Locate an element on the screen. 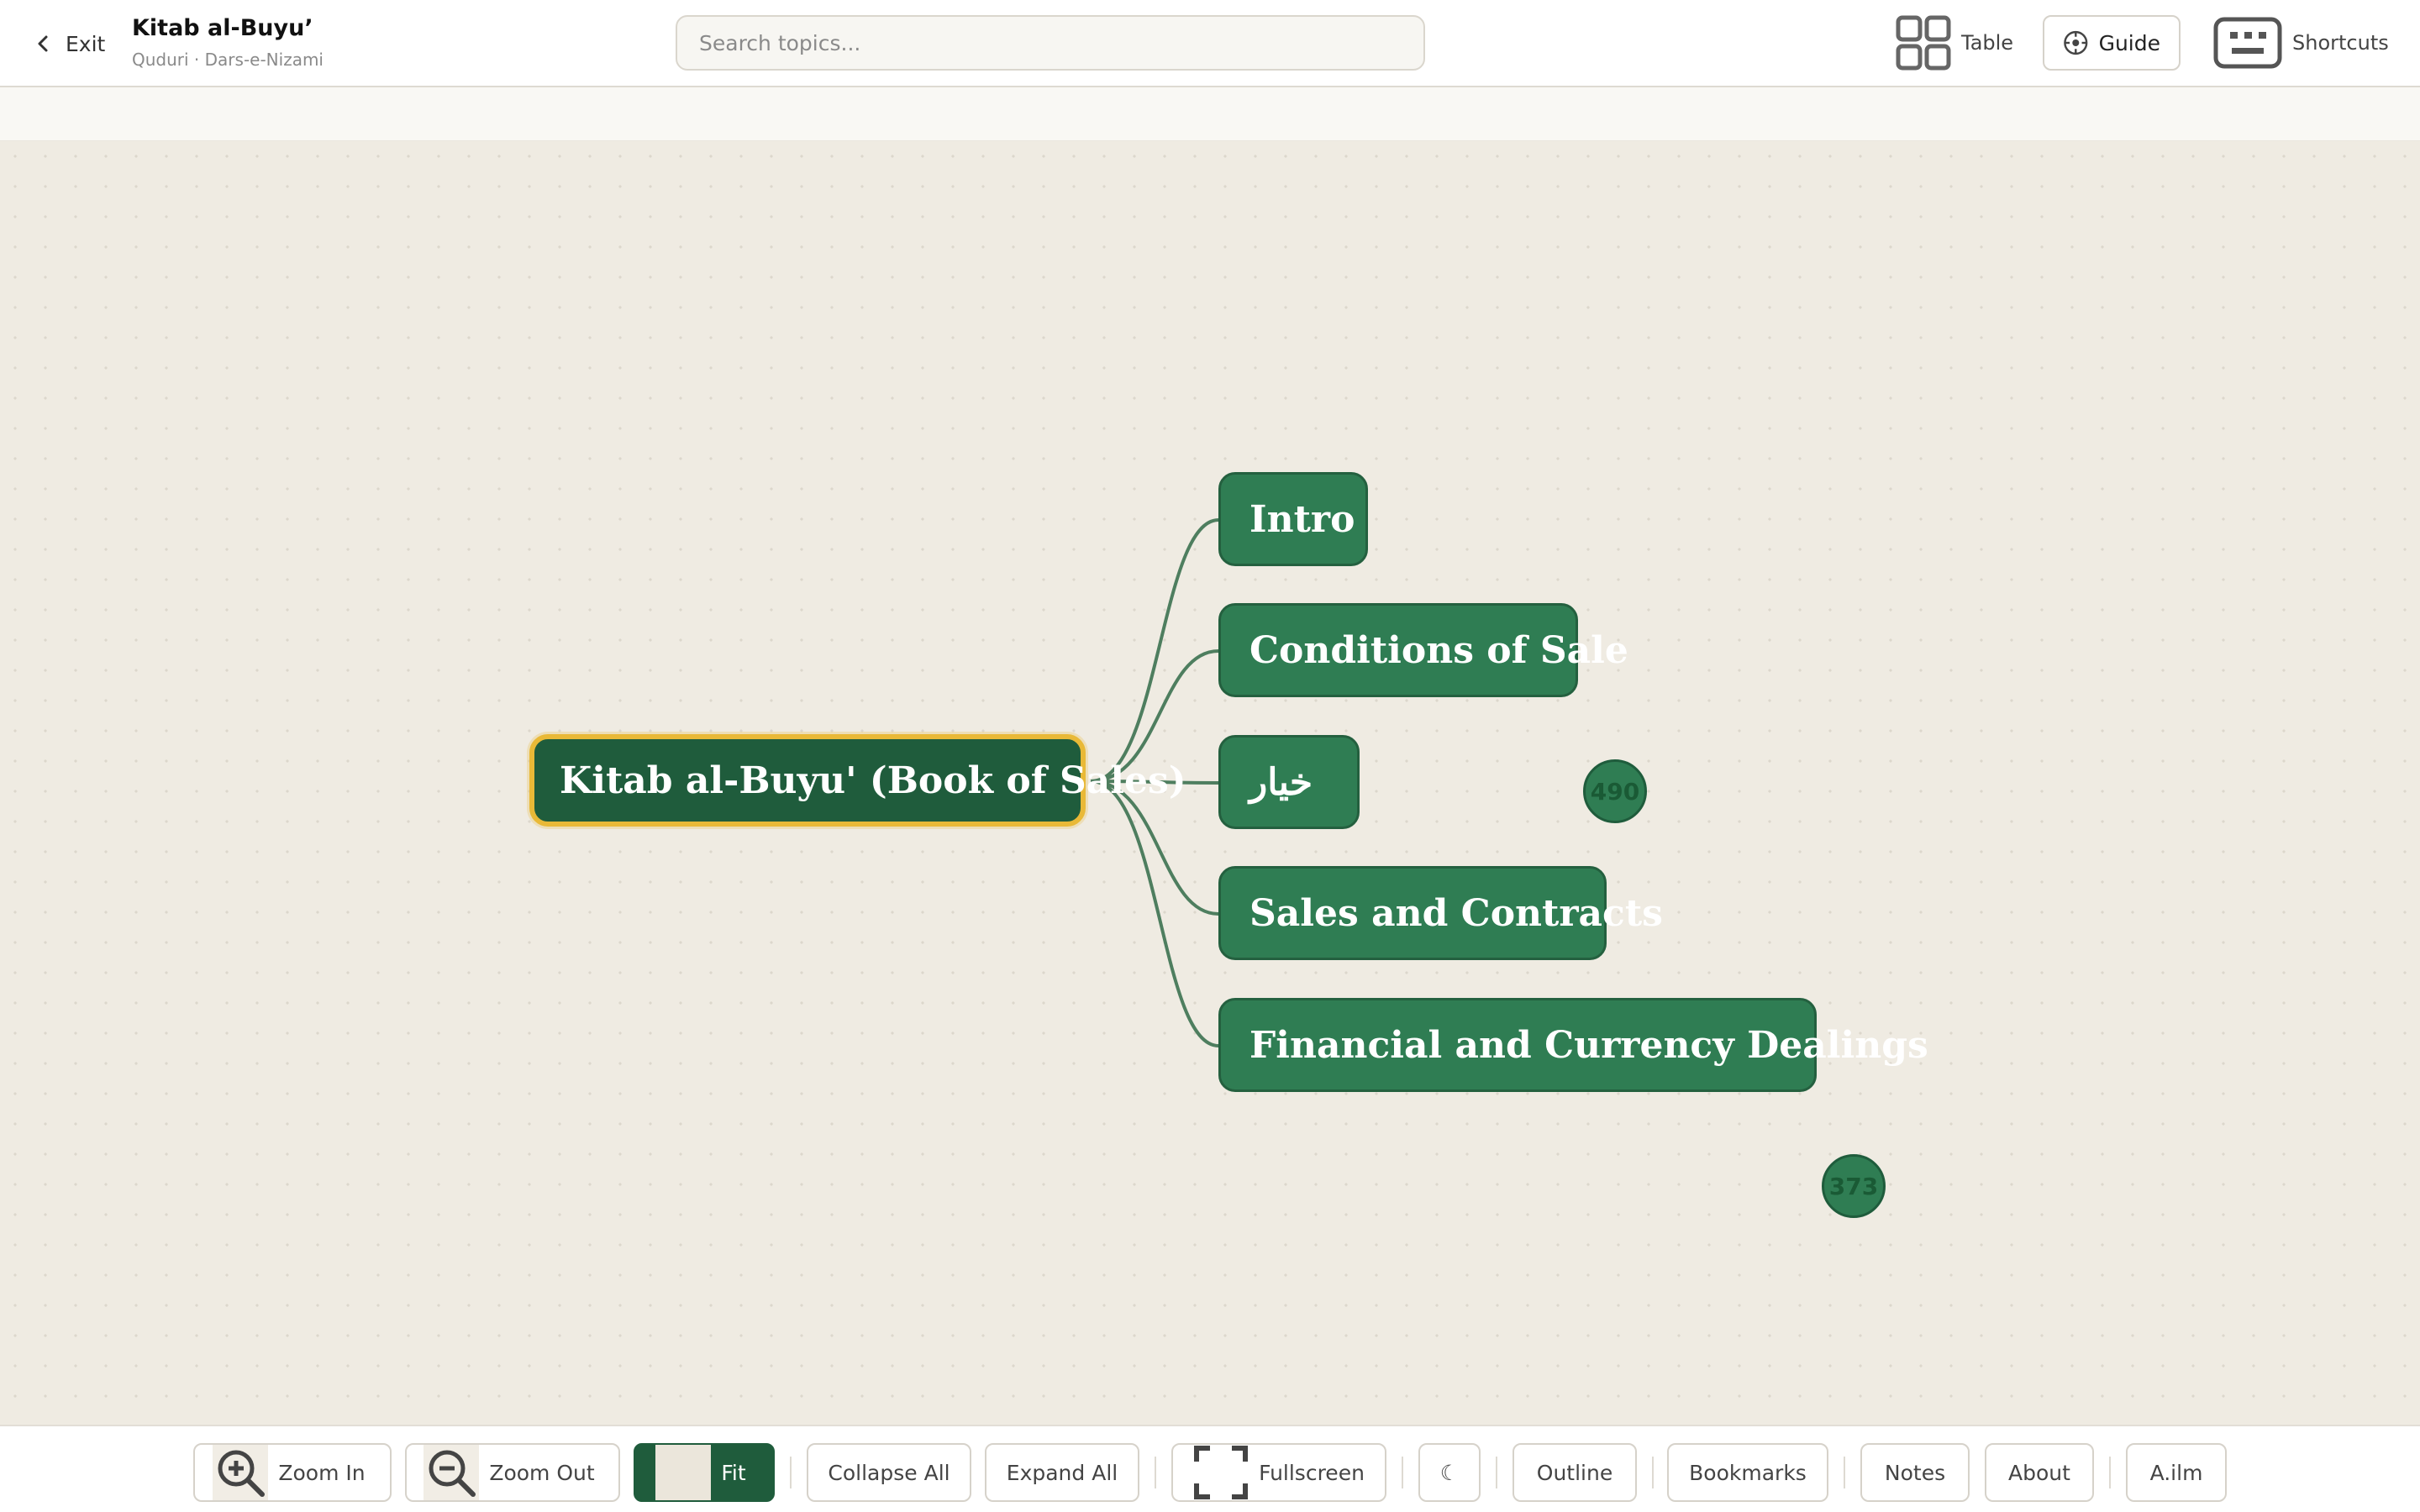 The height and width of the screenshot is (1512, 2420). about-label: About is located at coordinates (2039, 1472).